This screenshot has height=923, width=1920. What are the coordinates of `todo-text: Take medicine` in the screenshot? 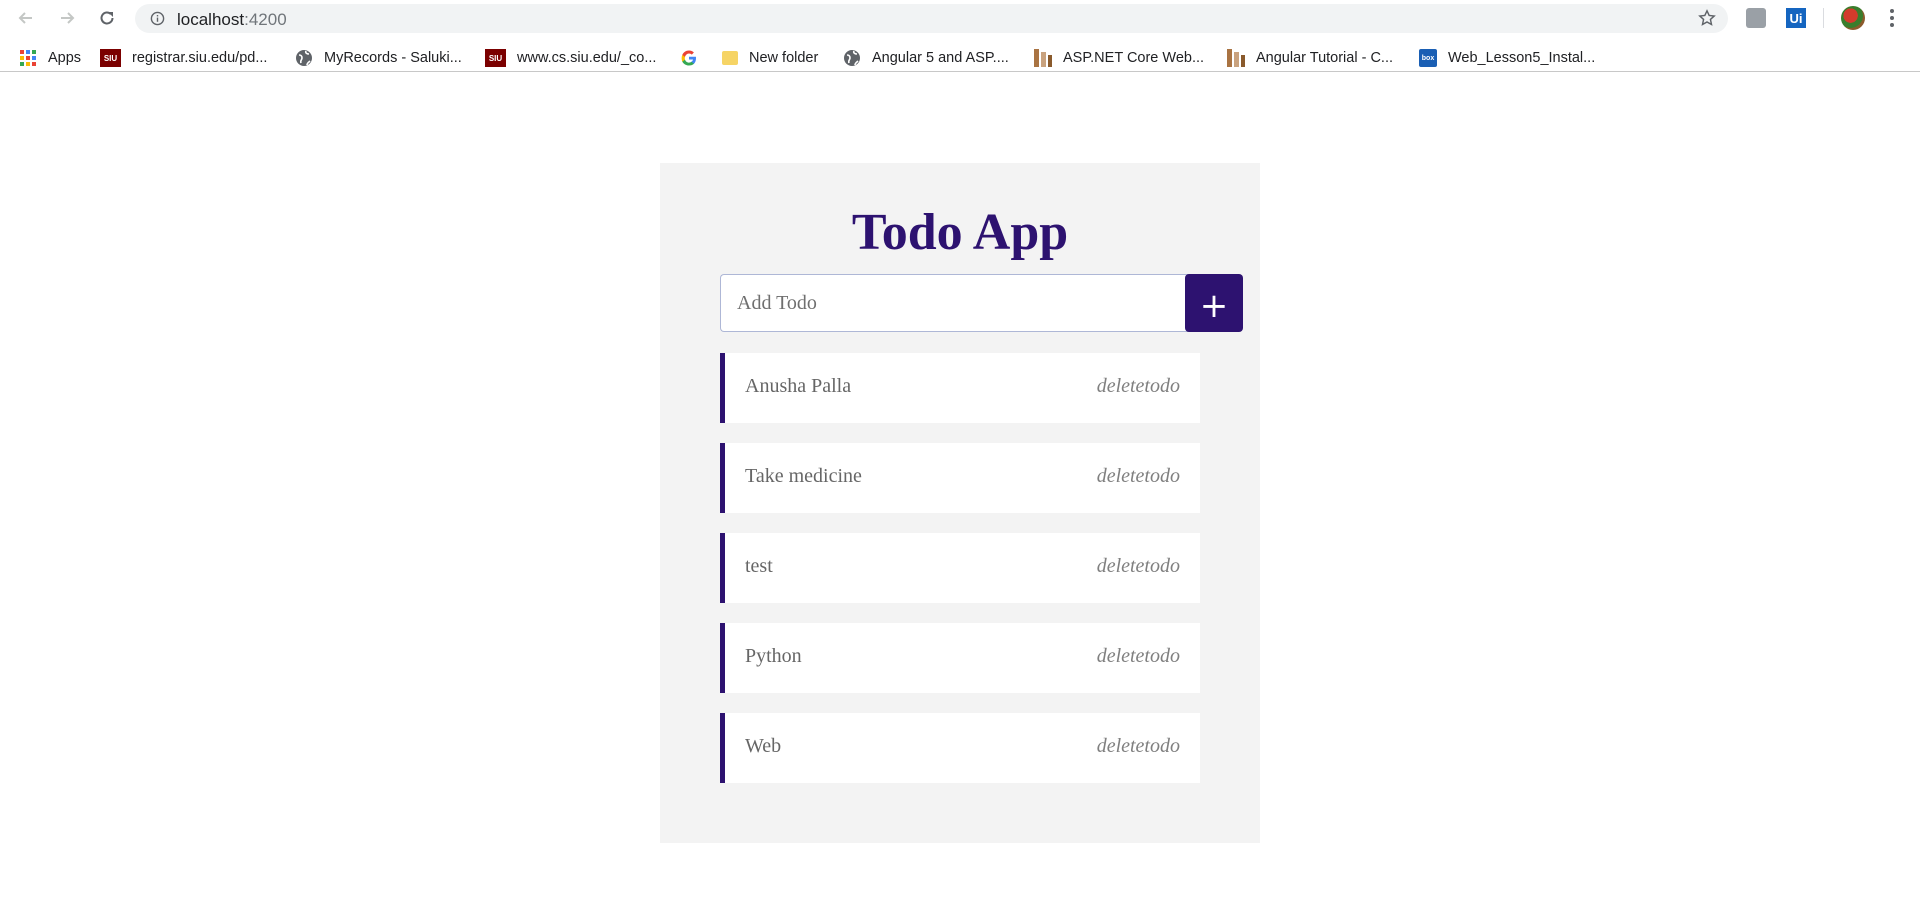 It's located at (803, 476).